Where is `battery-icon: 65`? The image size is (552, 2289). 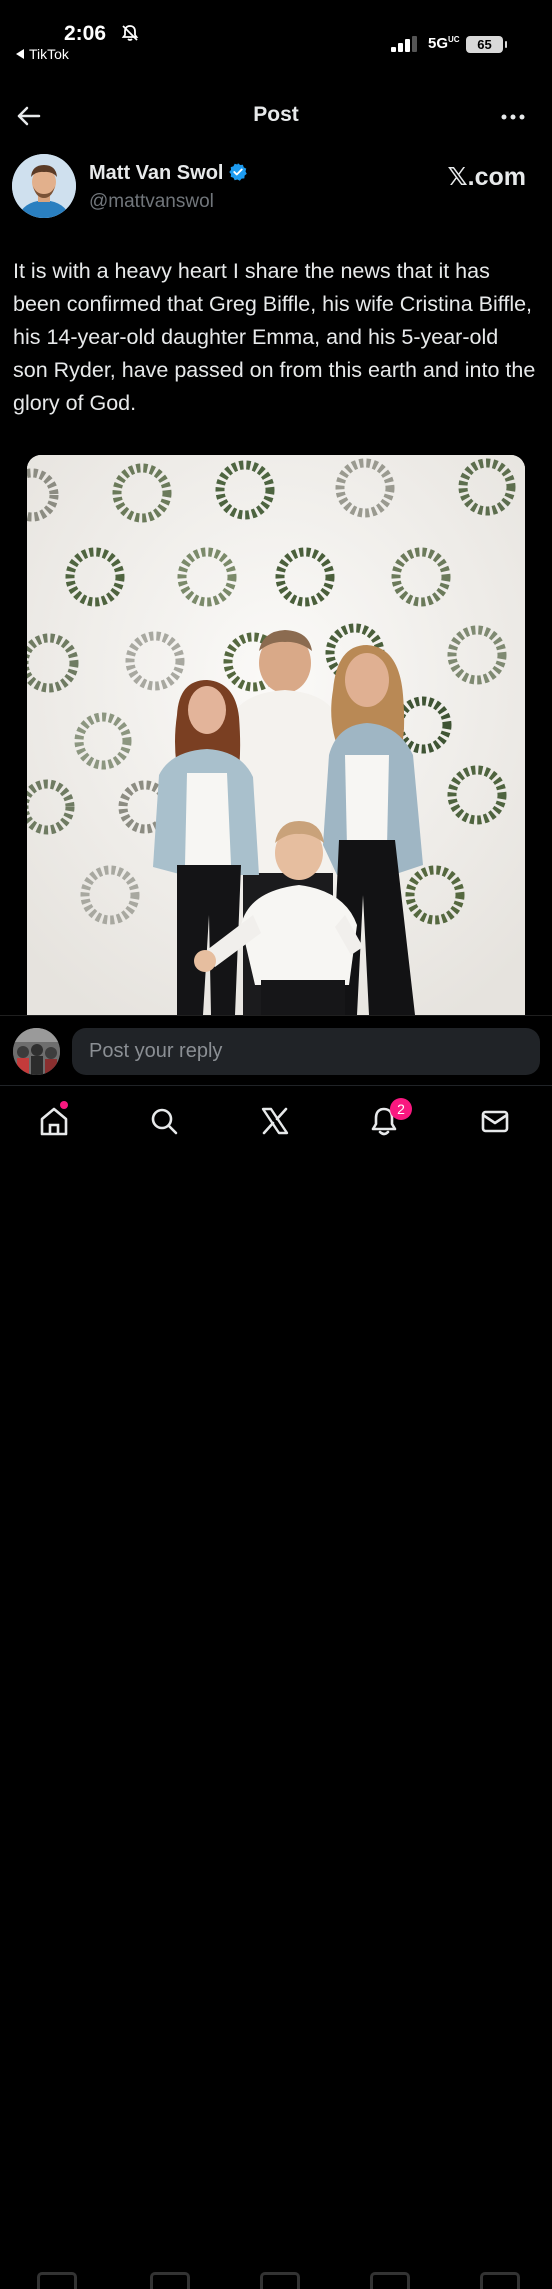 battery-icon: 65 is located at coordinates (486, 44).